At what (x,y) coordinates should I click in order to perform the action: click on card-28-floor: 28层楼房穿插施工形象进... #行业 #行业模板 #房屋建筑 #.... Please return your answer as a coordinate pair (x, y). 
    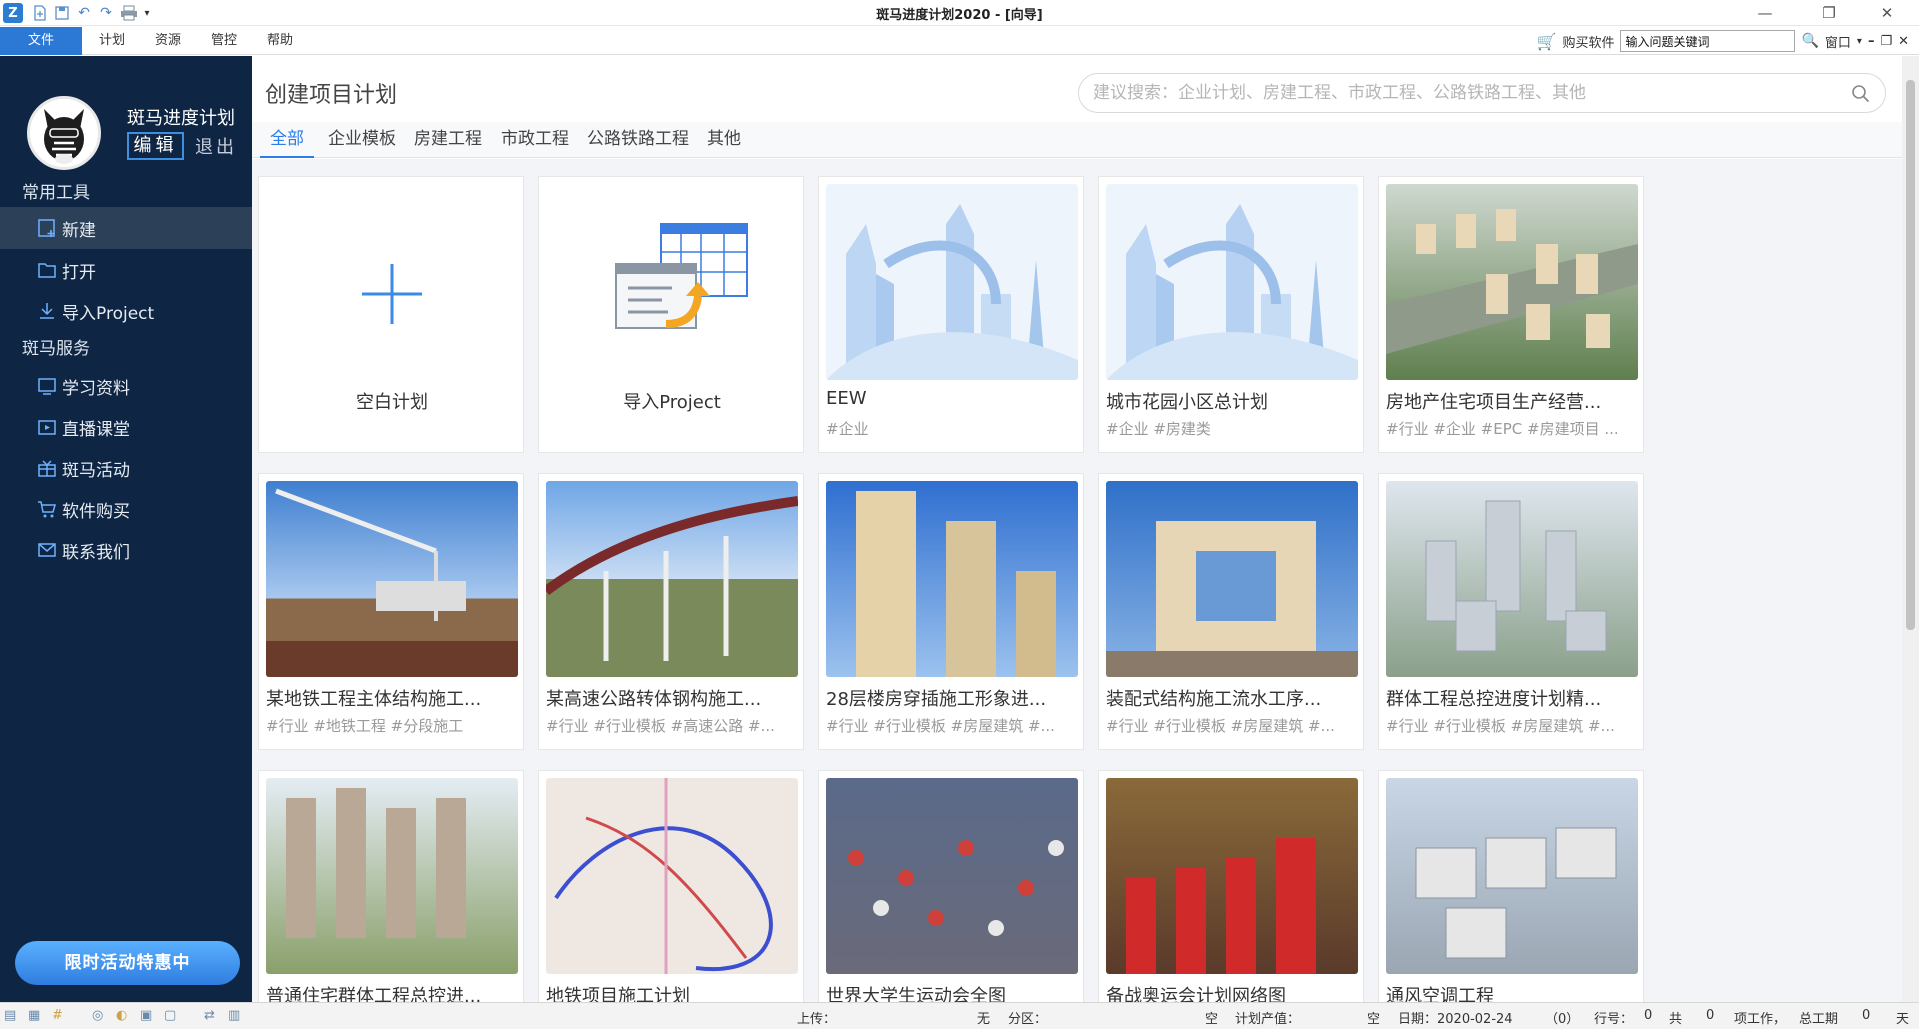
    Looking at the image, I should click on (951, 611).